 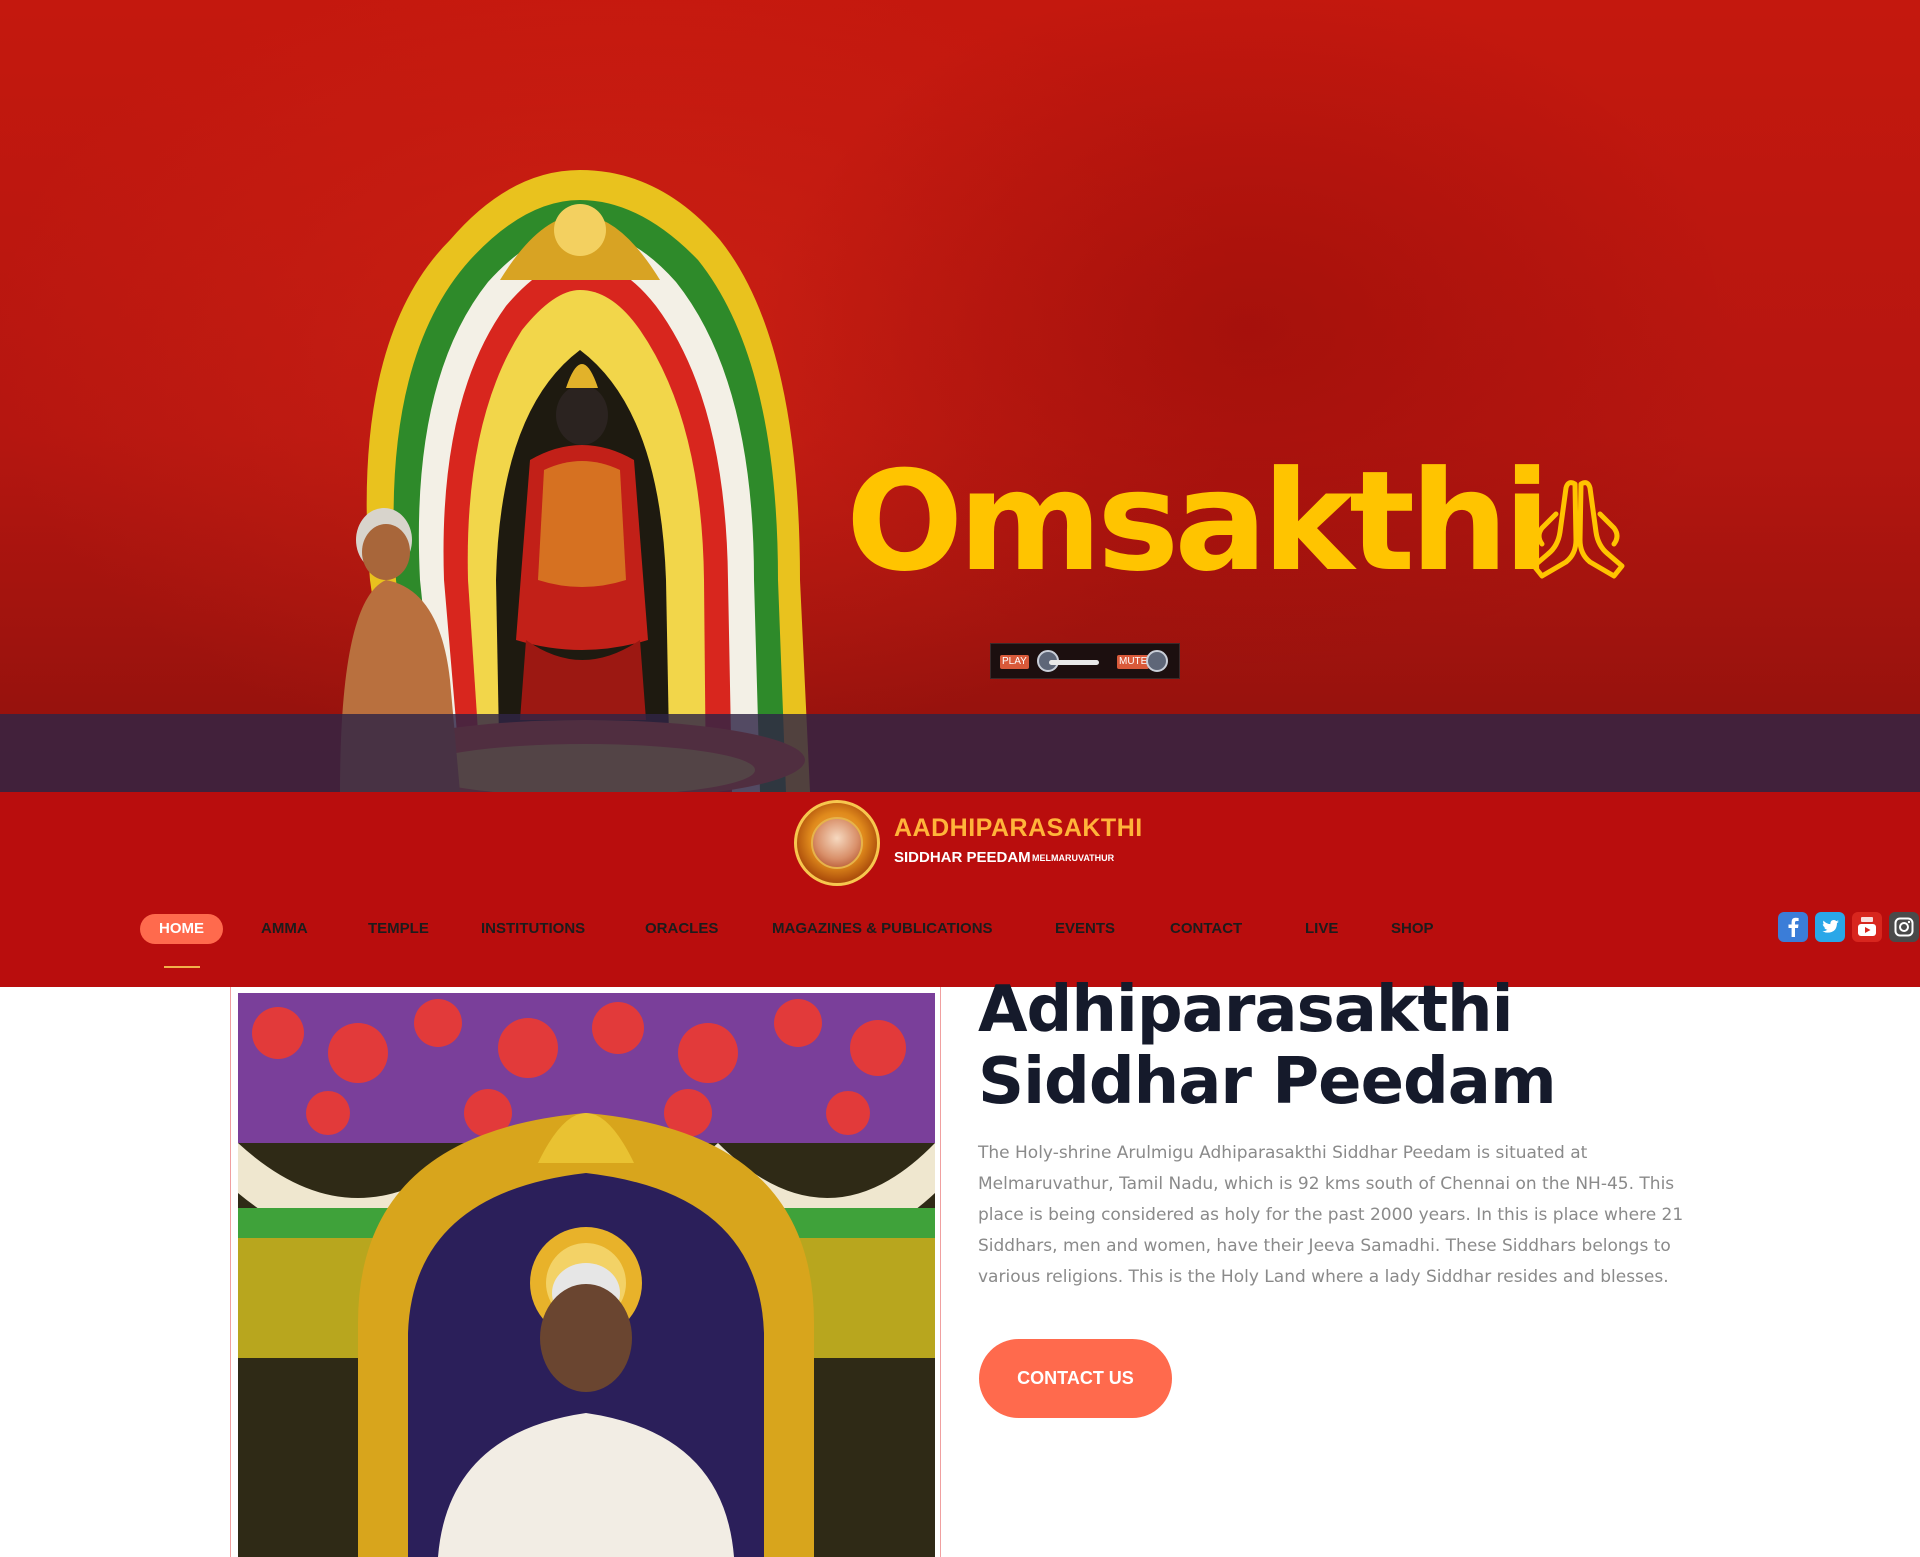 What do you see at coordinates (1412, 929) in the screenshot?
I see `nav-item-shop: SHOP` at bounding box center [1412, 929].